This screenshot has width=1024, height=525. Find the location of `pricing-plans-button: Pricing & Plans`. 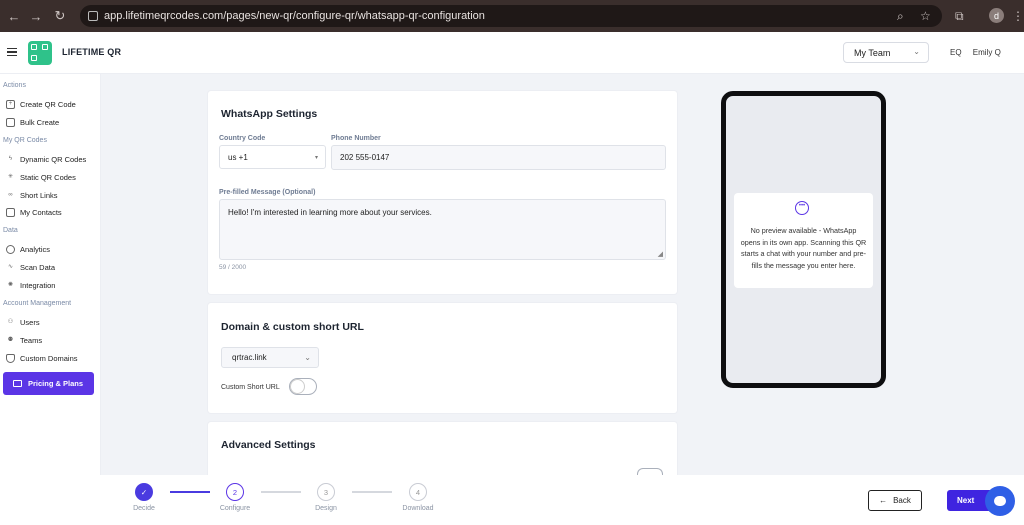

pricing-plans-button: Pricing & Plans is located at coordinates (48, 383).